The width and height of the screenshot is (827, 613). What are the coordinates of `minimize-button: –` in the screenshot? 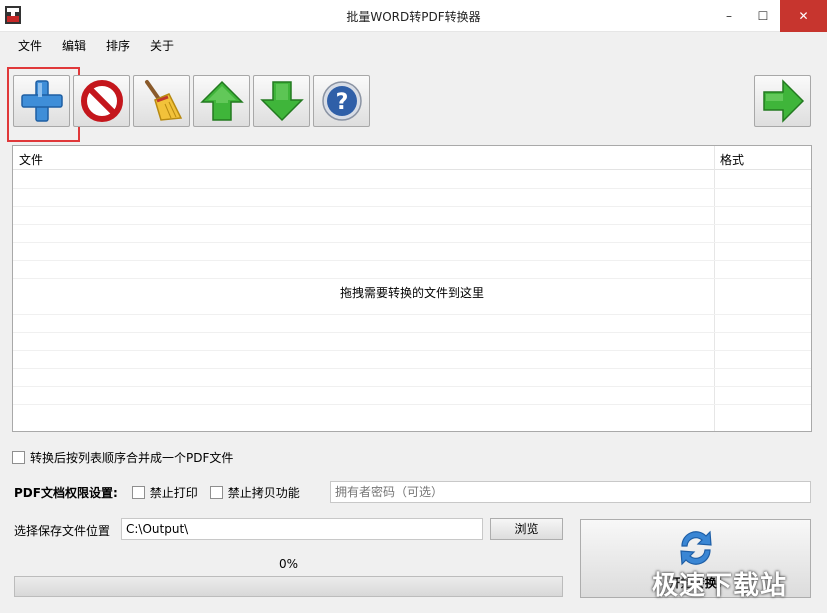 It's located at (729, 16).